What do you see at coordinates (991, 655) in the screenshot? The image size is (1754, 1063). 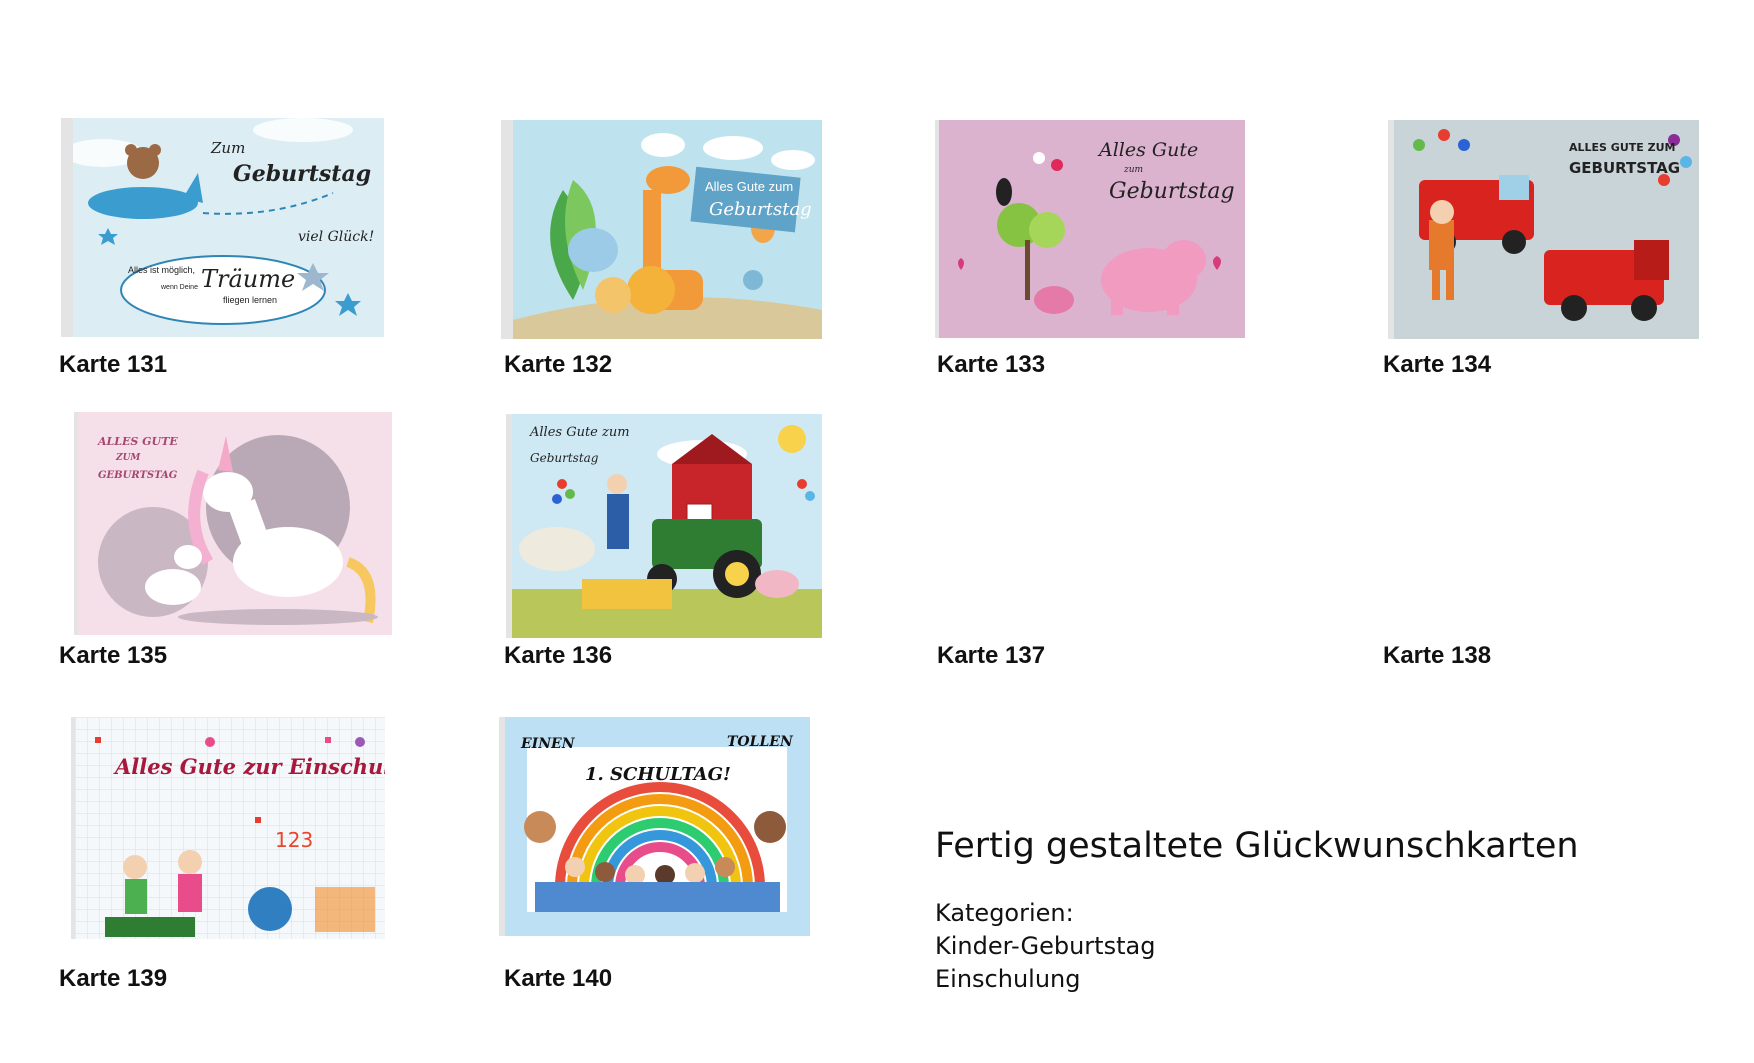 I see `card-caption-137: Karte 137` at bounding box center [991, 655].